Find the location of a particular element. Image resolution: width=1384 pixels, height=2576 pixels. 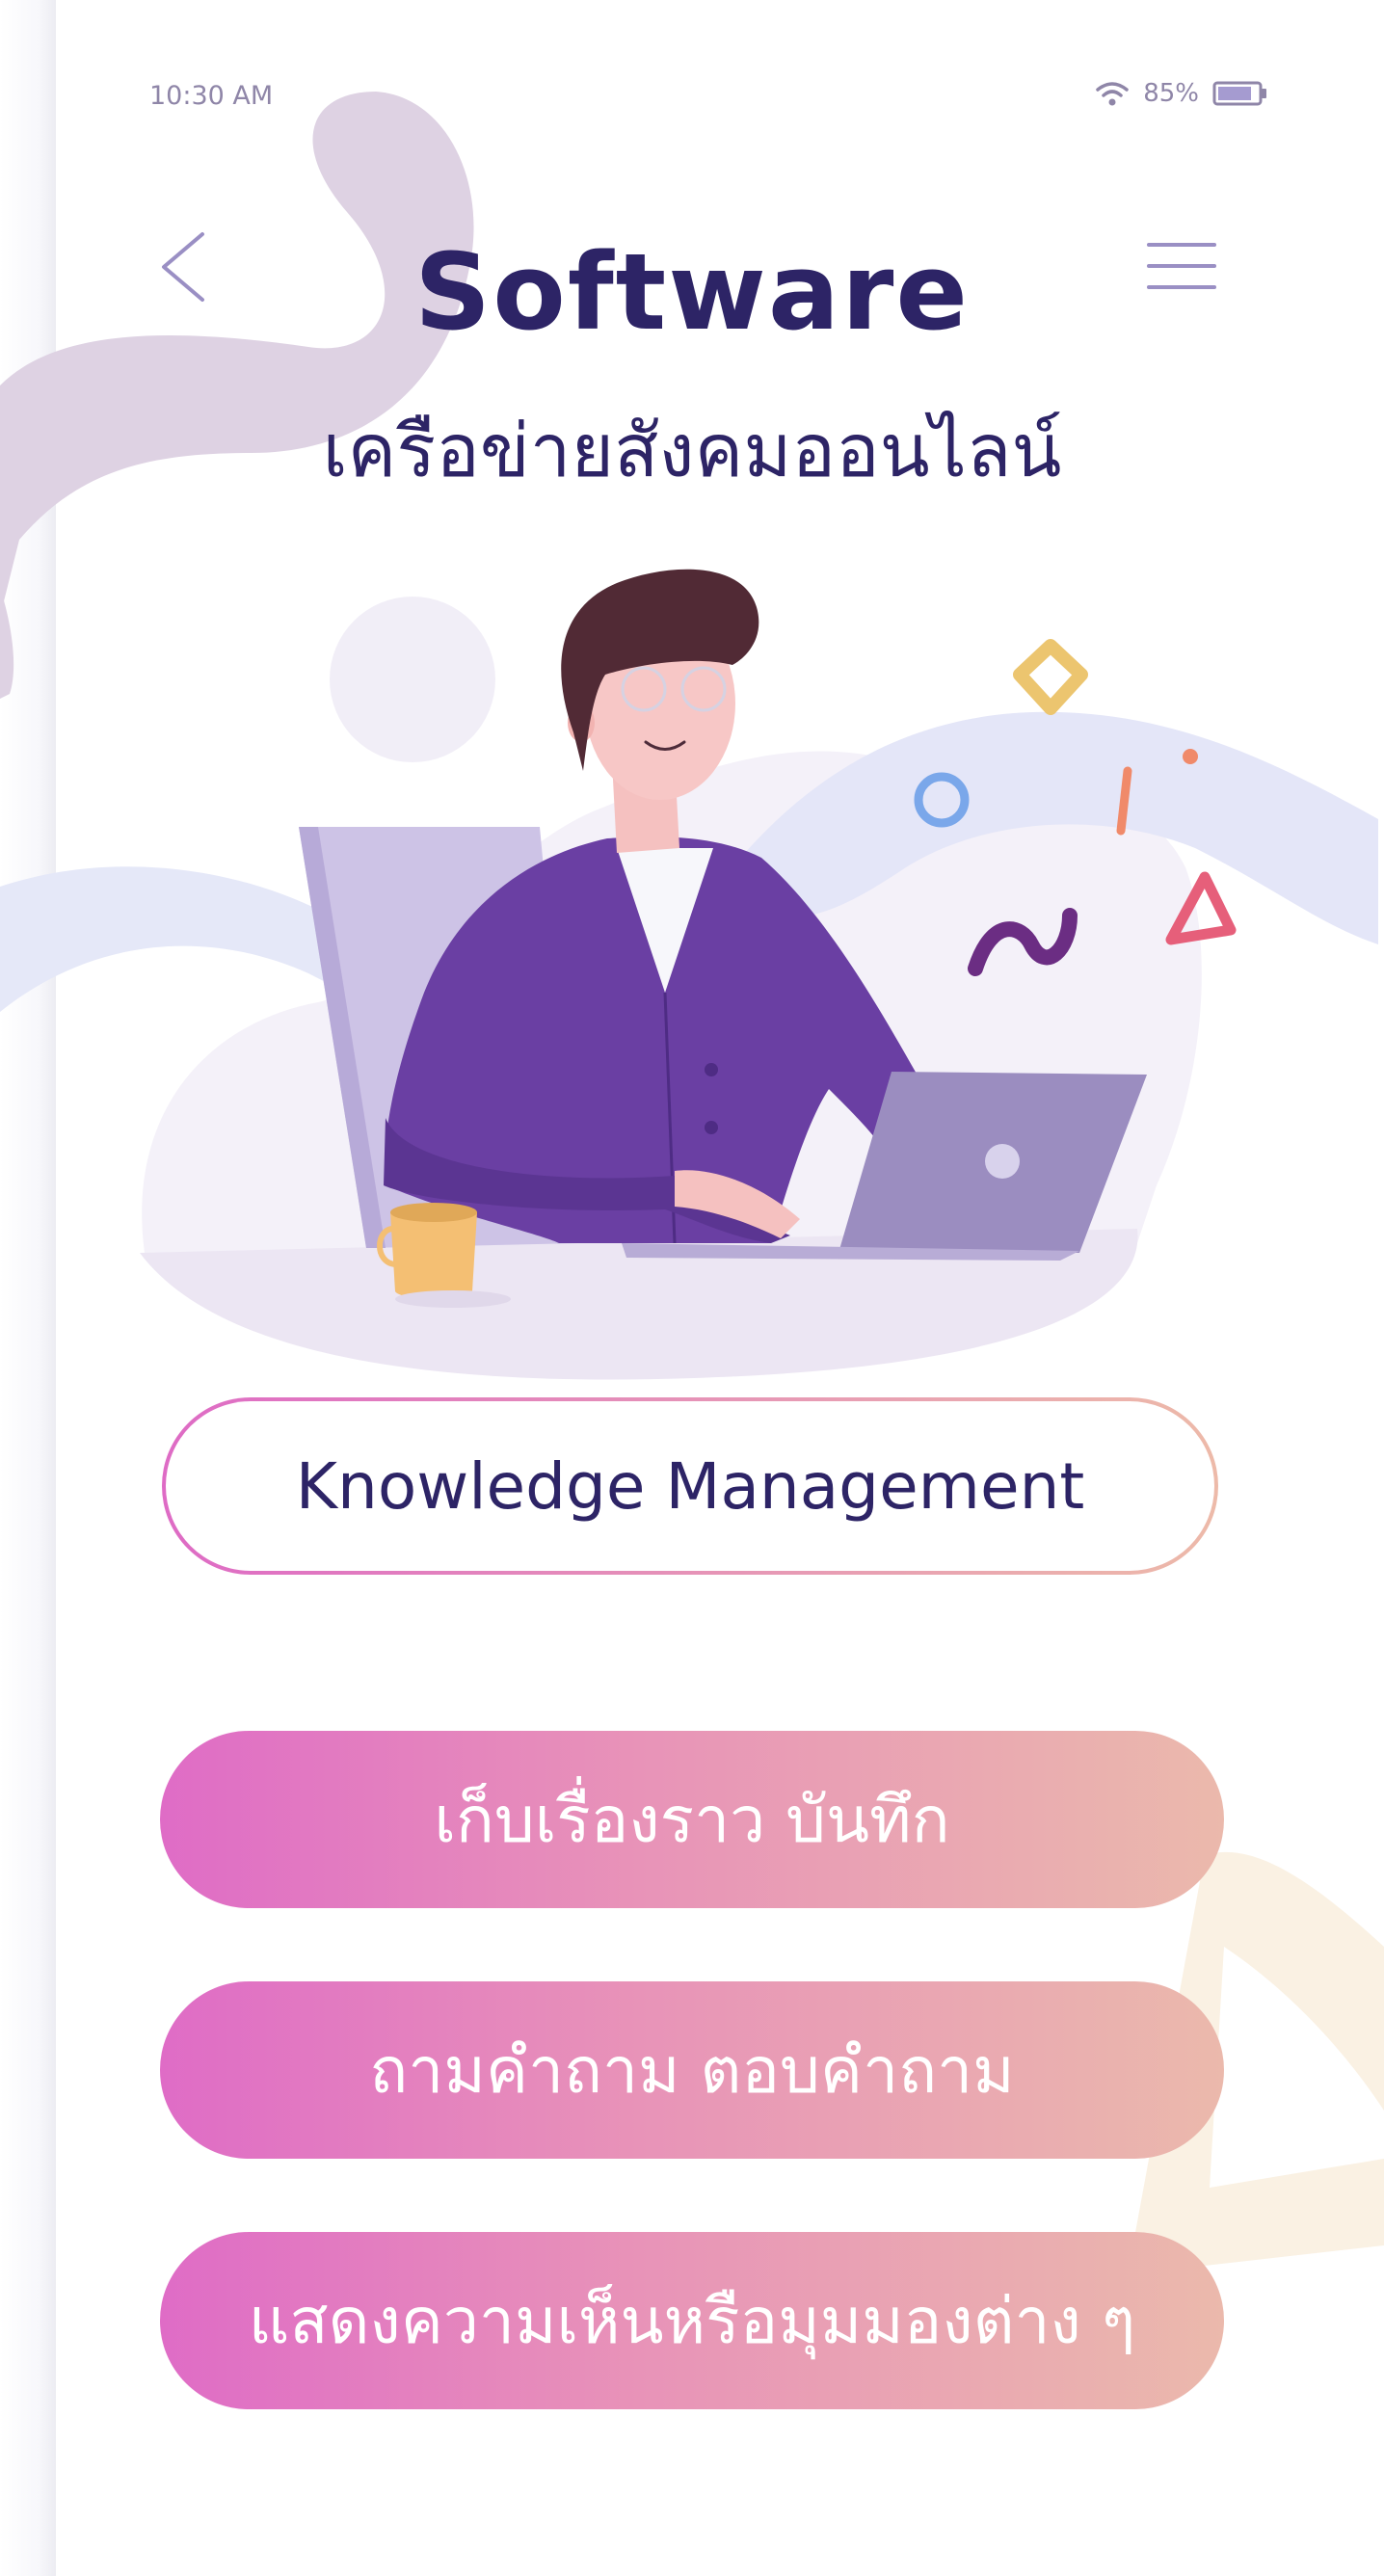

store-stories-button: เก็บเรื่องราว บันทึก is located at coordinates (692, 1819).